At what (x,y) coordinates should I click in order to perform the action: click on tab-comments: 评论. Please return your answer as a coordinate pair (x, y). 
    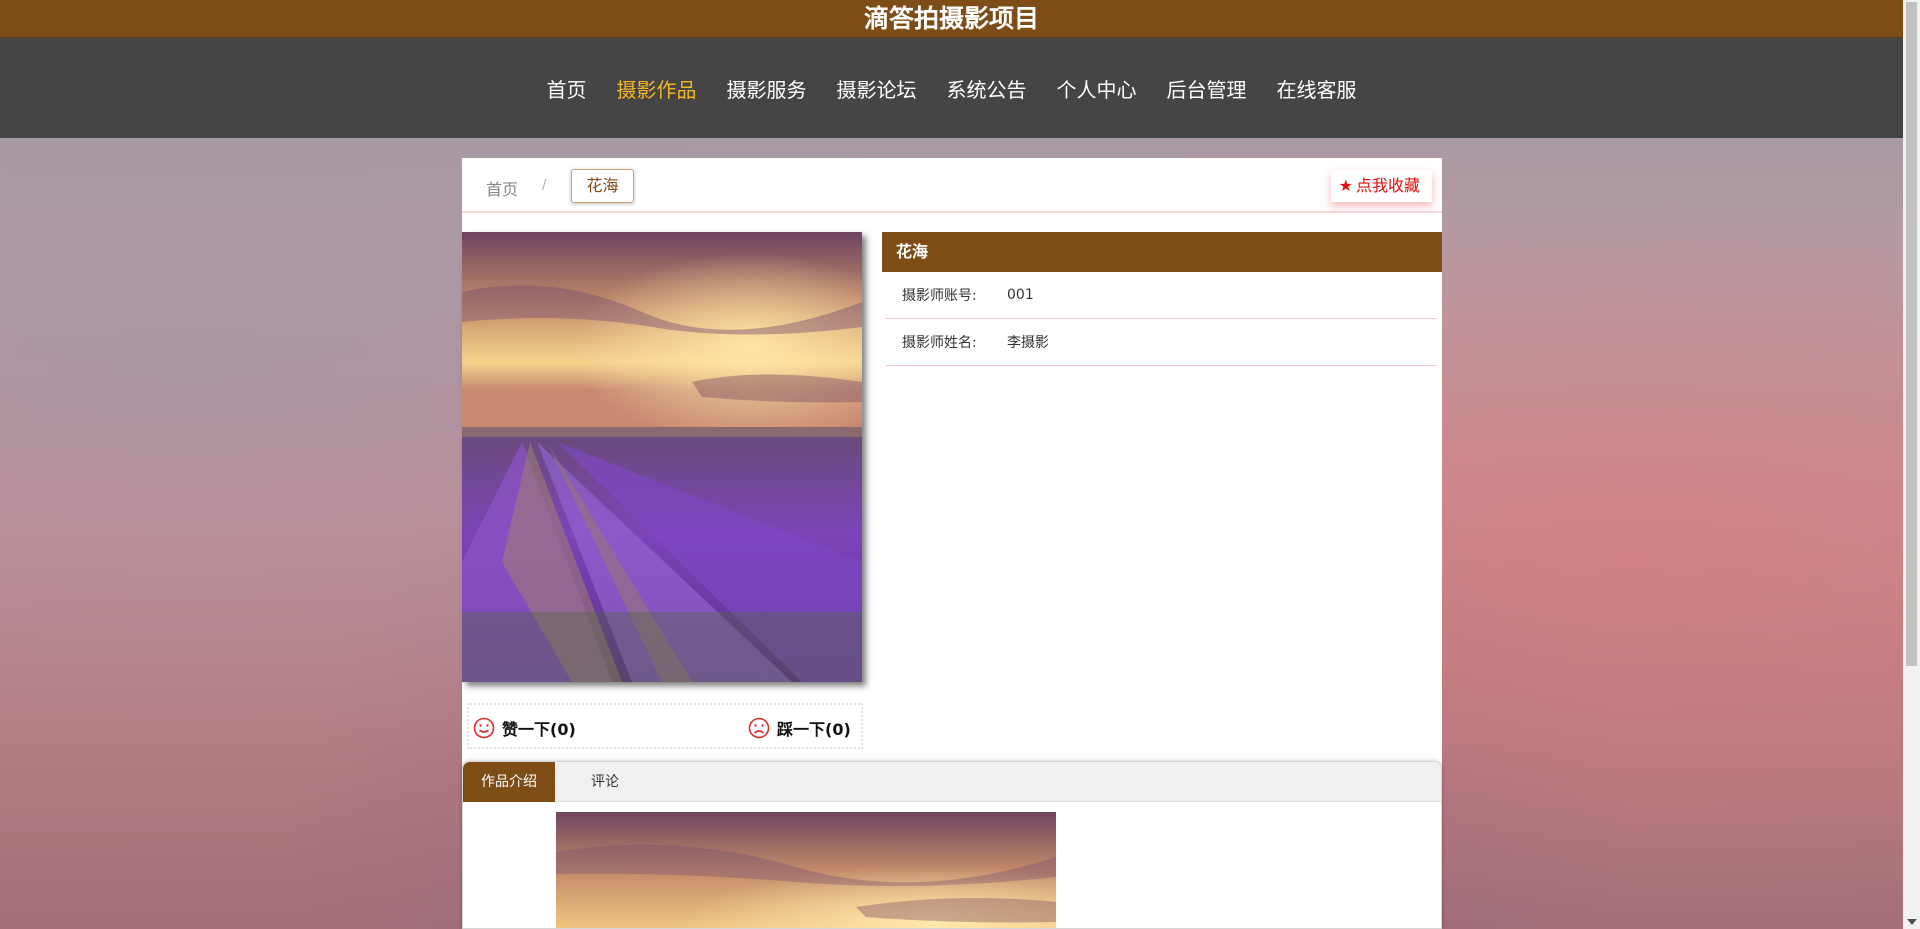
    Looking at the image, I should click on (605, 782).